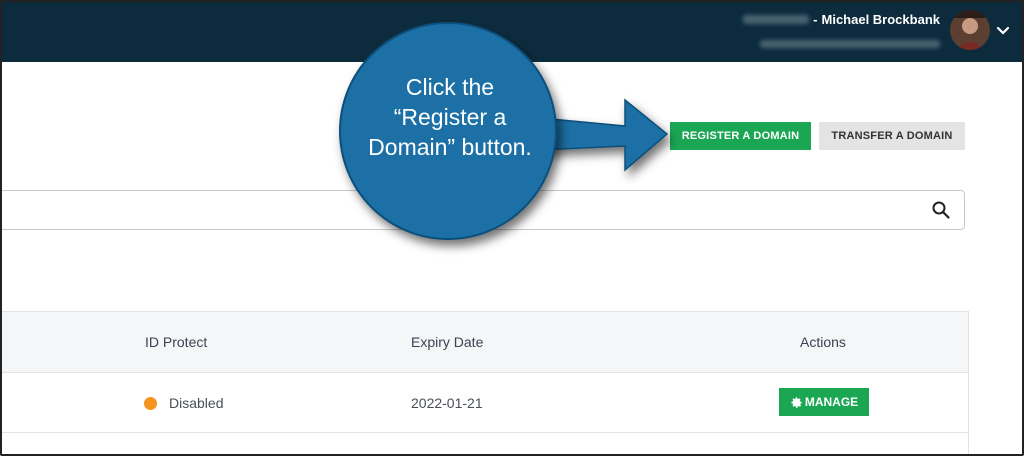 This screenshot has height=456, width=1024. I want to click on top-navigation-bar: - Michael Brockbank, so click(512, 31).